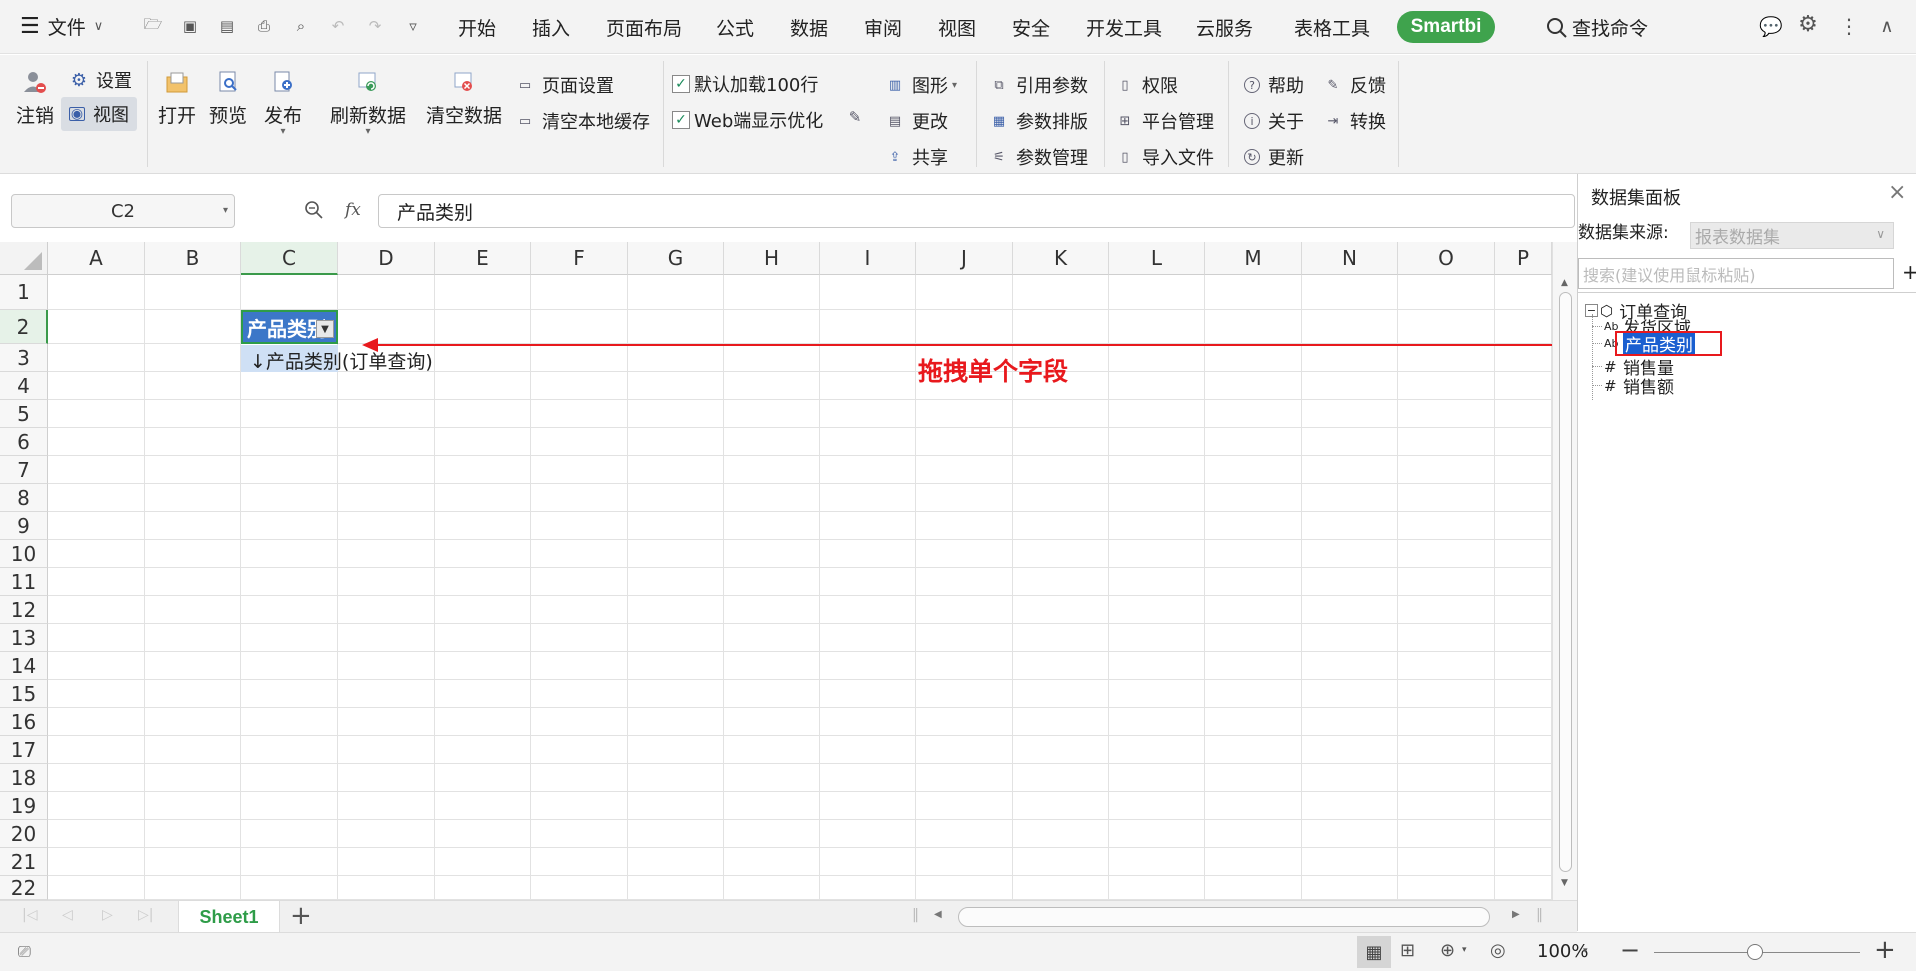  What do you see at coordinates (583, 121) in the screenshot?
I see `clear-cache-button: ▭ 清空本地缓存` at bounding box center [583, 121].